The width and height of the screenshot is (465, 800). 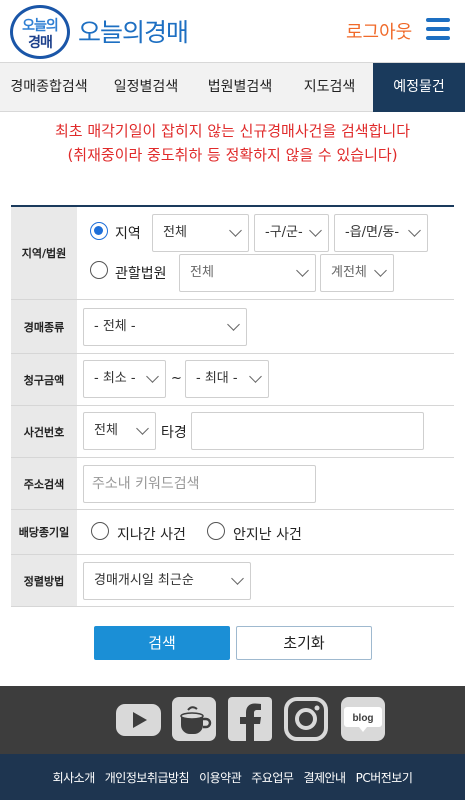 What do you see at coordinates (194, 719) in the screenshot?
I see `cafe-icon` at bounding box center [194, 719].